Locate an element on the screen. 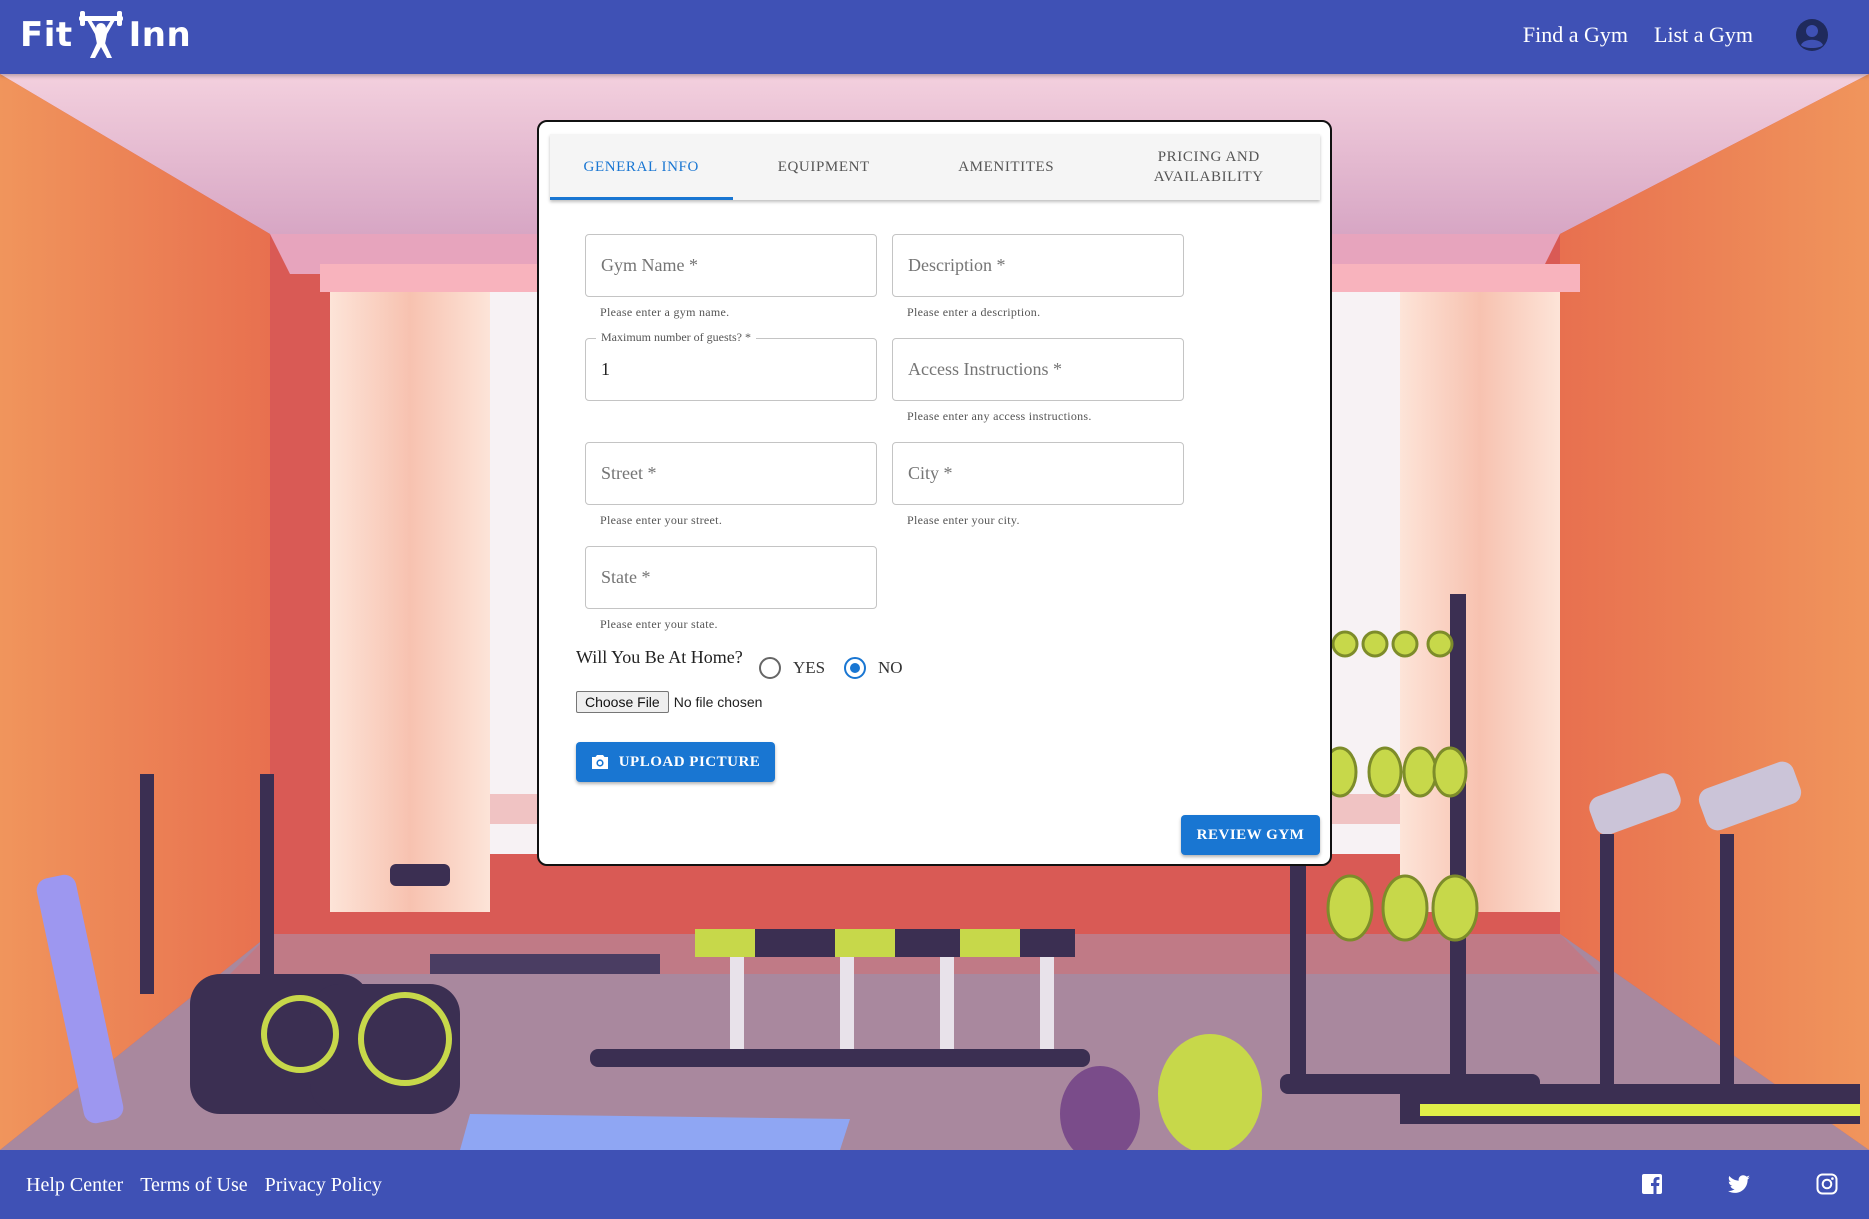 The image size is (1869, 1219). facebook-icon is located at coordinates (1652, 1184).